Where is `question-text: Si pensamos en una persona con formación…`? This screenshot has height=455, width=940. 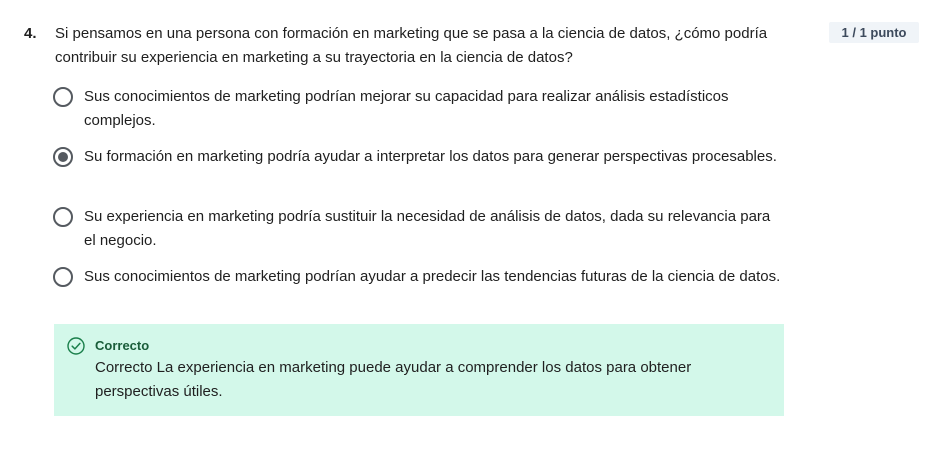 question-text: Si pensamos en una persona con formación… is located at coordinates (411, 45).